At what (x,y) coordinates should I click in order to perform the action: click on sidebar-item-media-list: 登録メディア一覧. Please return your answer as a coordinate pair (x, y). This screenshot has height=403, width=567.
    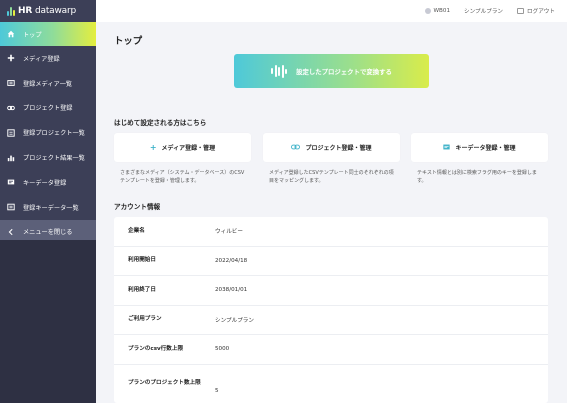
    Looking at the image, I should click on (48, 83).